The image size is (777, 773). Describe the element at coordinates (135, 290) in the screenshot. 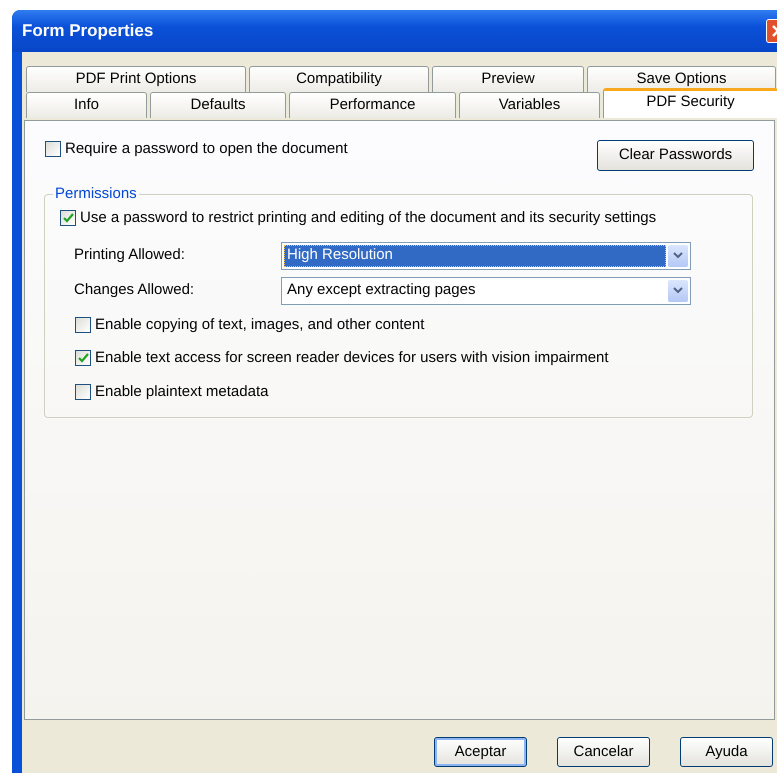

I see `field-label: Changes Allowed:` at that location.